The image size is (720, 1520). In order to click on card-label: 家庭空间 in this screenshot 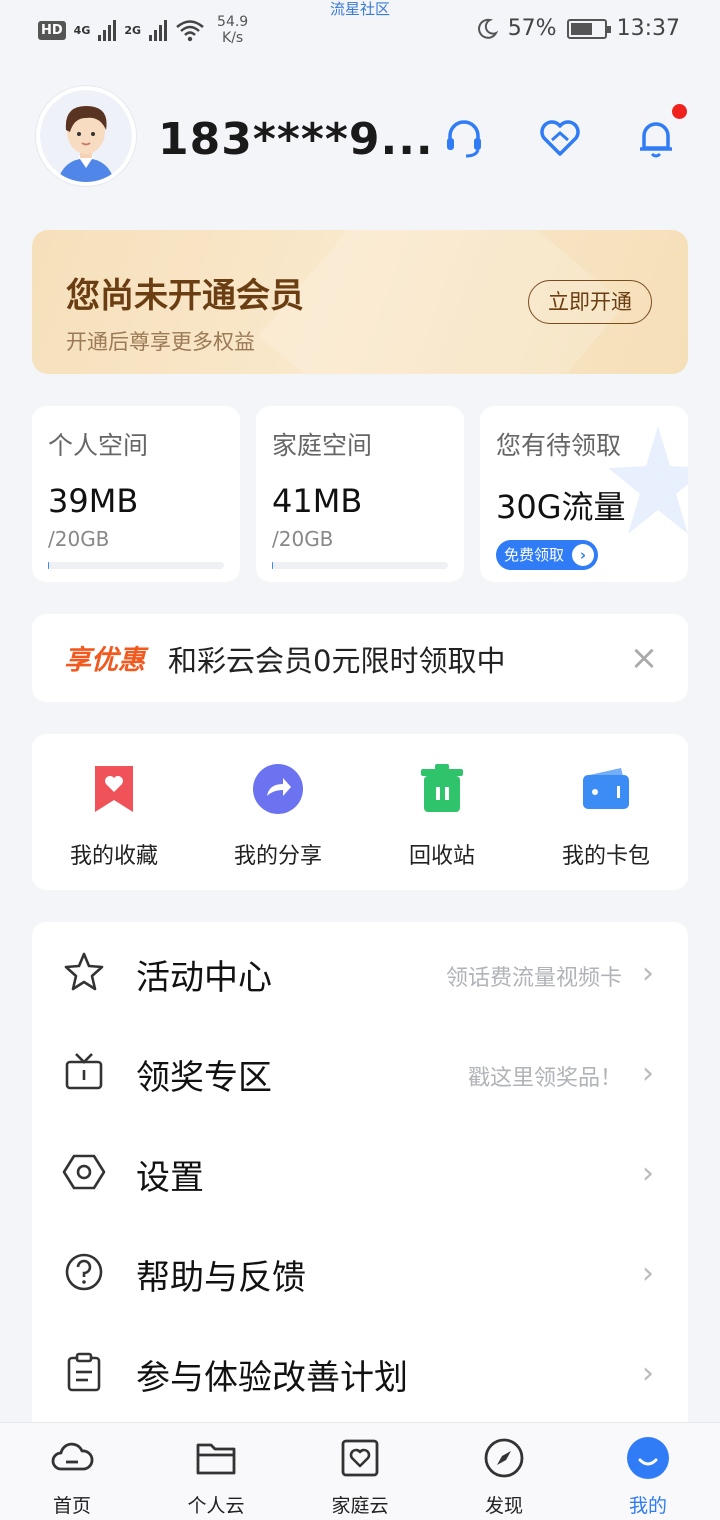, I will do `click(322, 445)`.